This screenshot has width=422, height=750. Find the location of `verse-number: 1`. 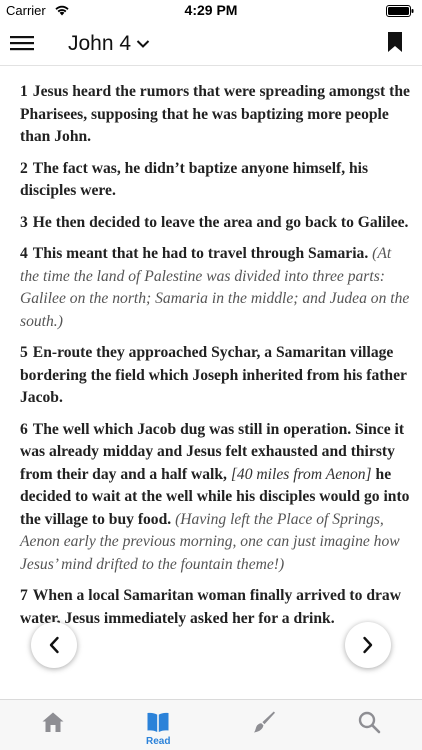

verse-number: 1 is located at coordinates (24, 91).